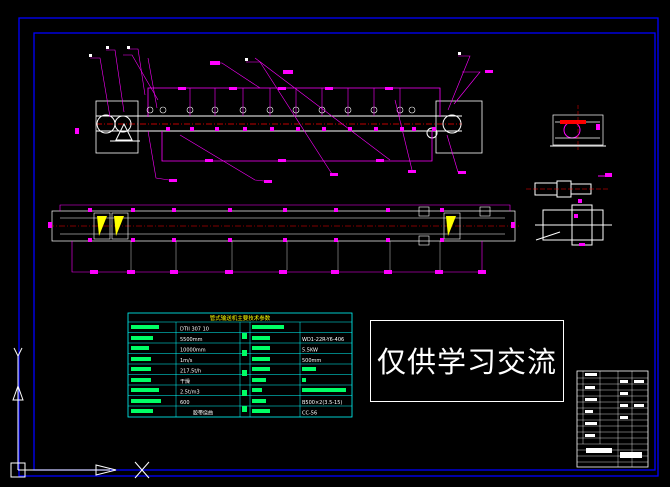  Describe the element at coordinates (310, 351) in the screenshot. I see `spec-rval-2: 5.5KW` at that location.